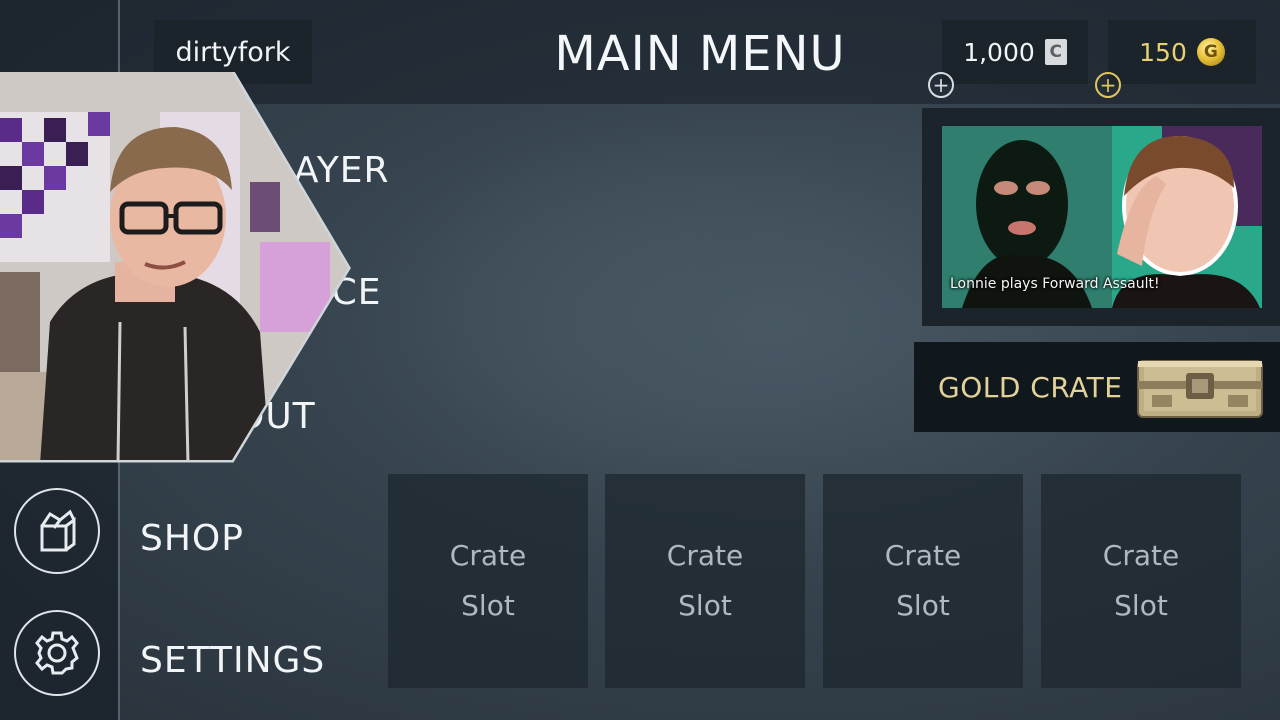 Image resolution: width=1280 pixels, height=720 pixels. I want to click on shop-button, so click(57, 531).